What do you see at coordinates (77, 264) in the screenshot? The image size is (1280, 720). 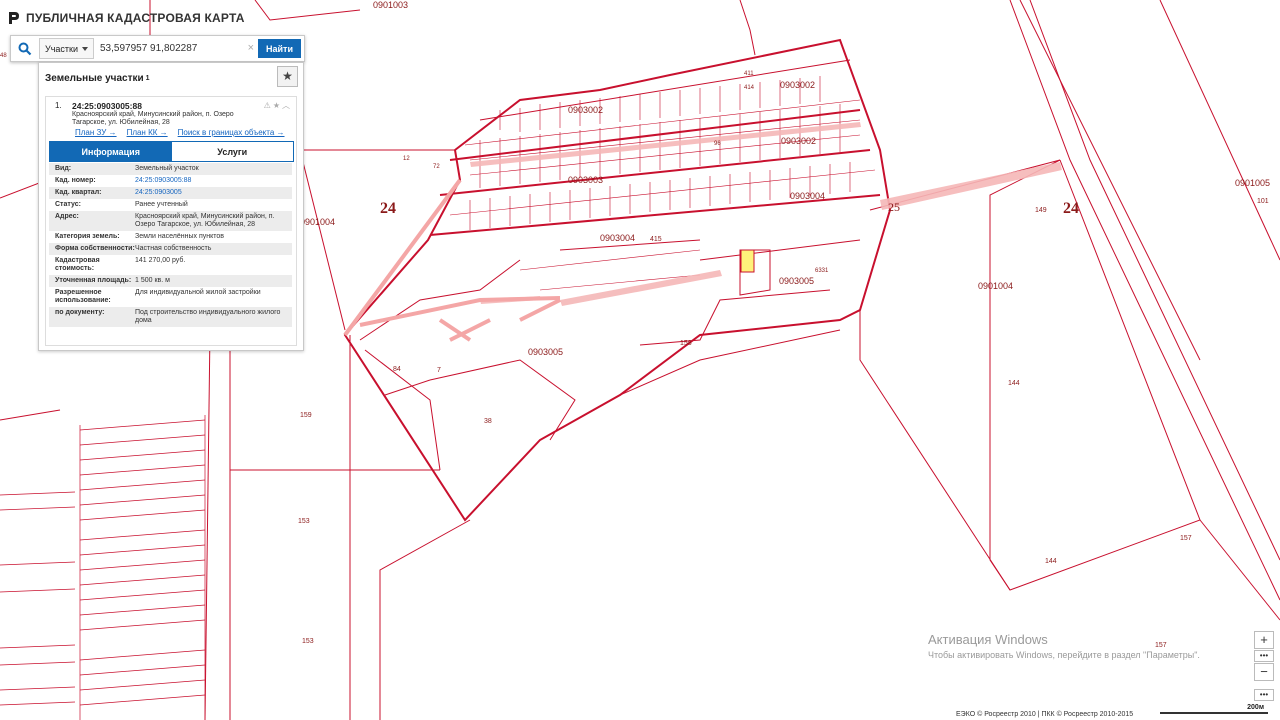 I see `info-key: Кадастровая стоимость:` at bounding box center [77, 264].